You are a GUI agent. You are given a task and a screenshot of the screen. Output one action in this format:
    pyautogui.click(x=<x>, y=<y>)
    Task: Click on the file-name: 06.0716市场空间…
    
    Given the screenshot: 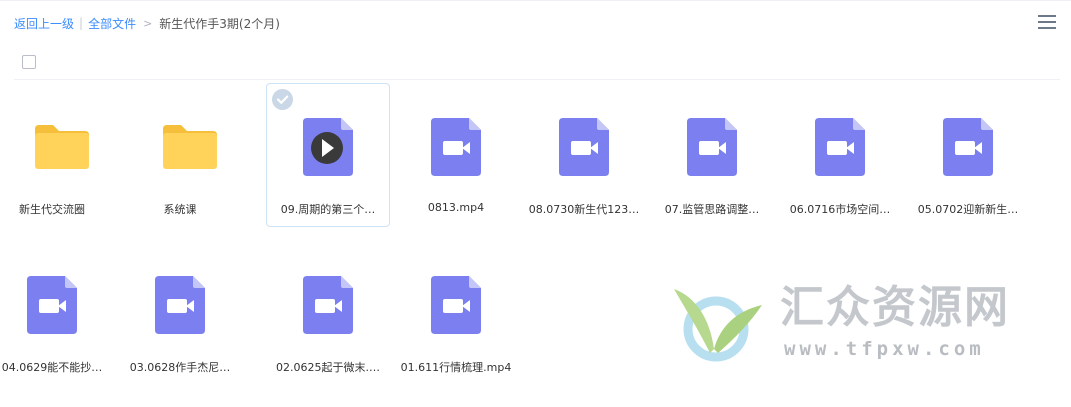 What is the action you would take?
    pyautogui.click(x=840, y=209)
    